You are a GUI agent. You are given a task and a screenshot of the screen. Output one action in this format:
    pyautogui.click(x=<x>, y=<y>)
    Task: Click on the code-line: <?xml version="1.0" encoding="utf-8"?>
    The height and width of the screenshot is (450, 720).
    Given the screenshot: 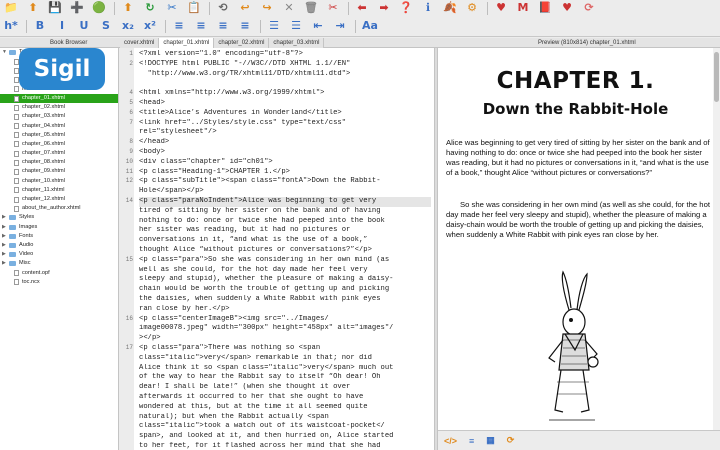 What is the action you would take?
    pyautogui.click(x=285, y=55)
    